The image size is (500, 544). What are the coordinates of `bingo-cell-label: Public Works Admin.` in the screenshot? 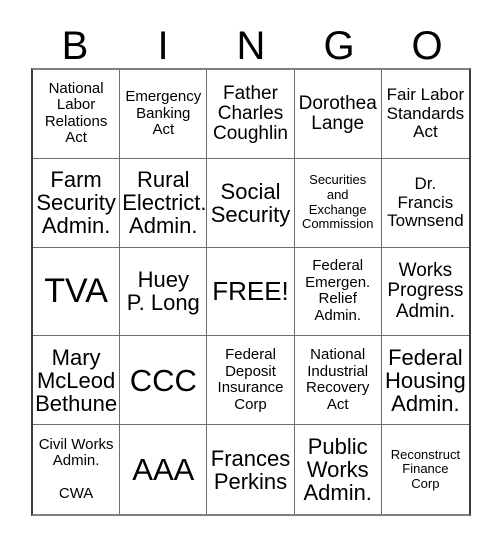 It's located at (337, 469).